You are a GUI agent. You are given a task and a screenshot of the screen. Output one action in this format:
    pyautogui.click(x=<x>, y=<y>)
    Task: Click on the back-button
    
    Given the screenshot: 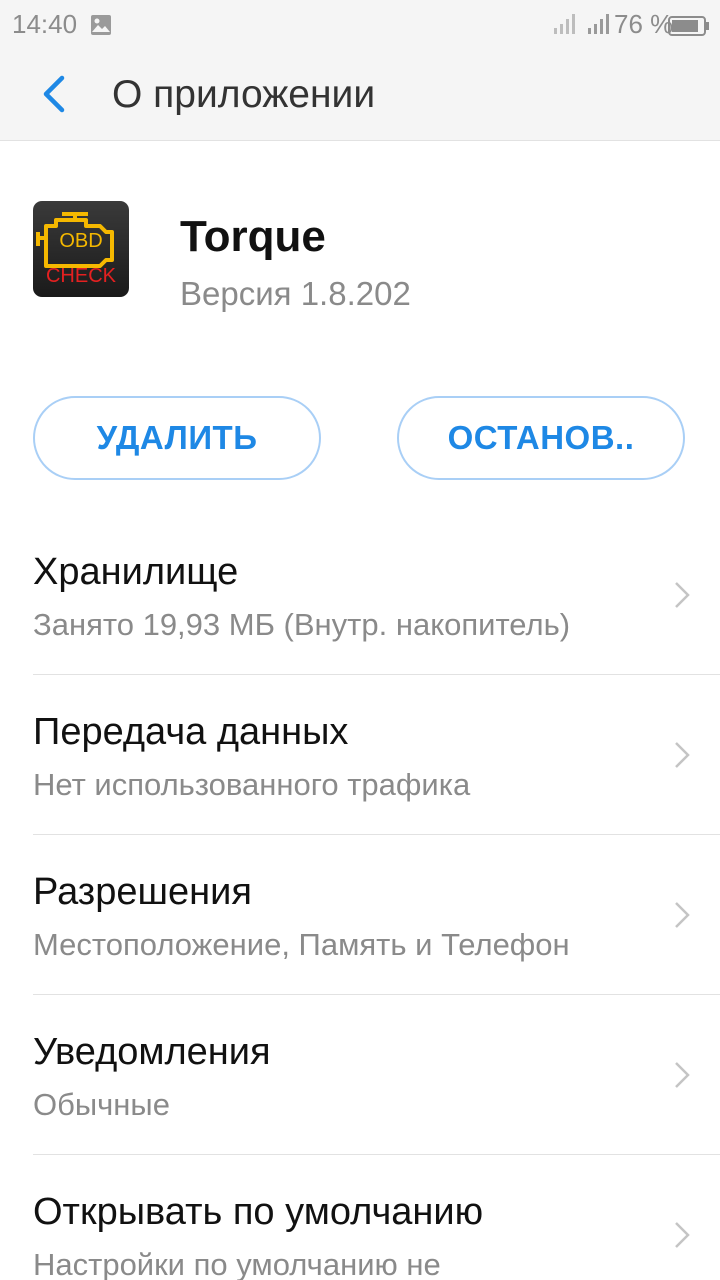 What is the action you would take?
    pyautogui.click(x=54, y=96)
    